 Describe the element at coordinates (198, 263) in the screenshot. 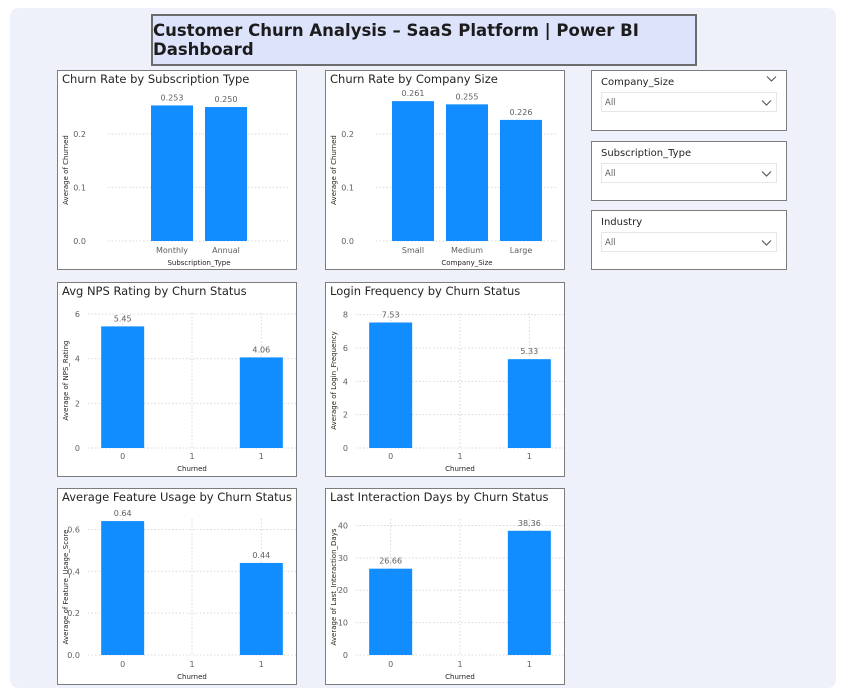

I see `x-axis-title: Subscription_Type` at that location.